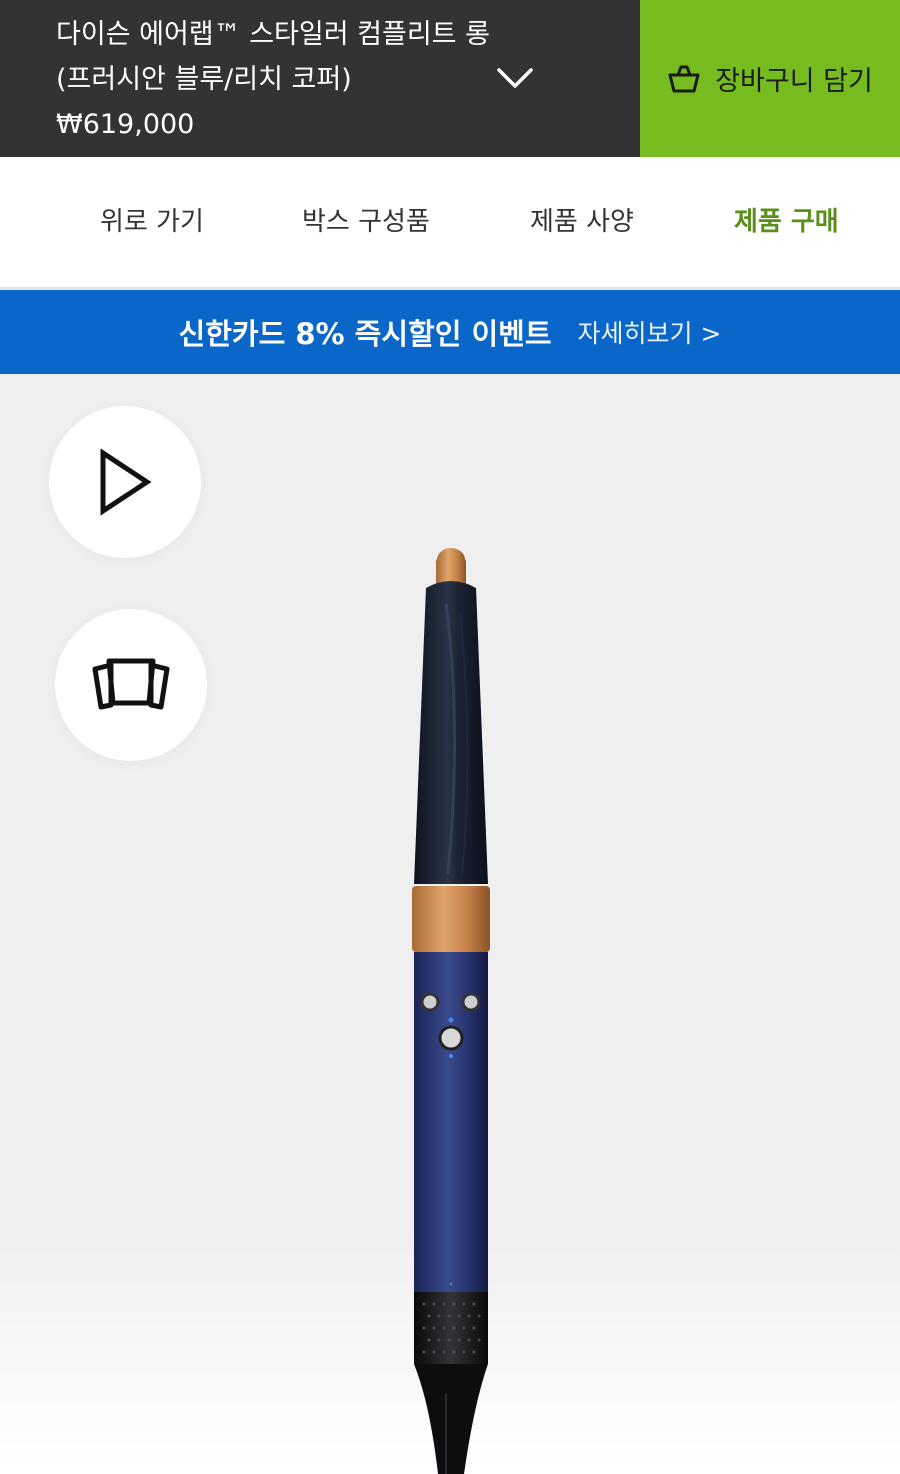  Describe the element at coordinates (786, 219) in the screenshot. I see `nav-item-buy: 제품 구매` at that location.